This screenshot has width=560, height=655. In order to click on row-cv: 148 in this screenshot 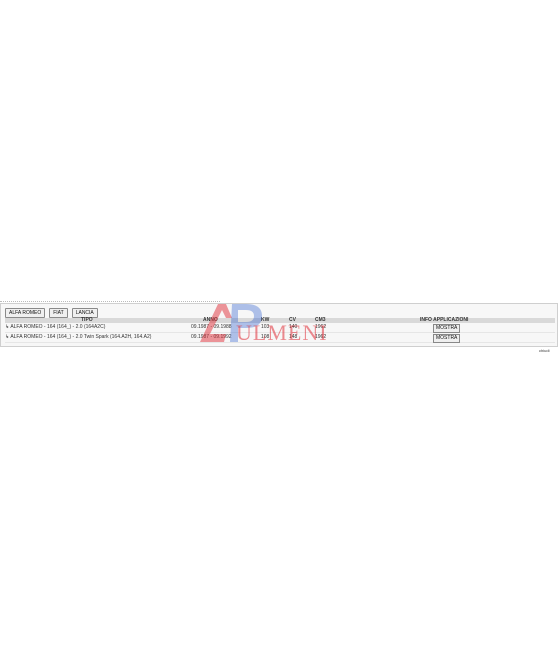, I will do `click(293, 337)`.